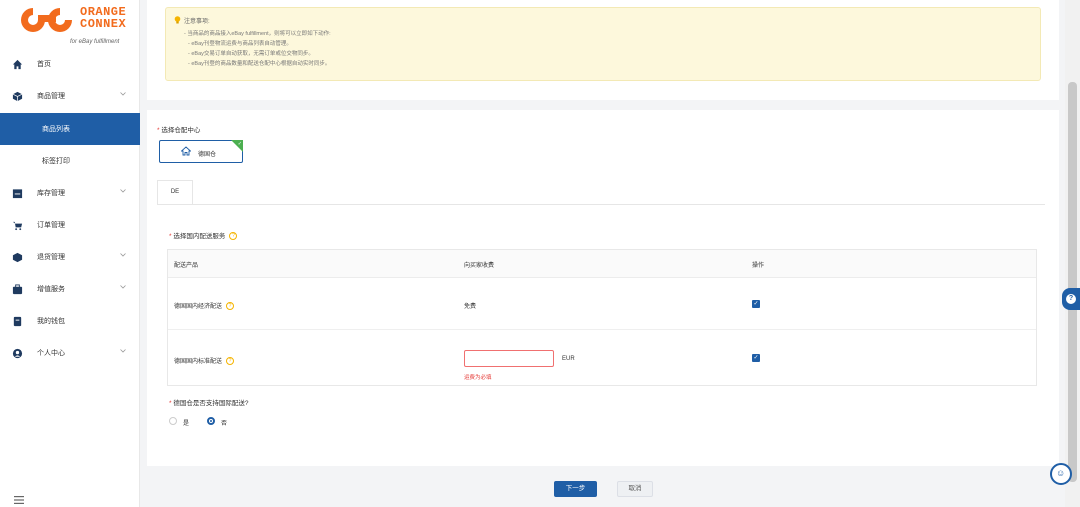 The image size is (1080, 507). What do you see at coordinates (51, 193) in the screenshot?
I see `sidebar-item-label: 库存管理` at bounding box center [51, 193].